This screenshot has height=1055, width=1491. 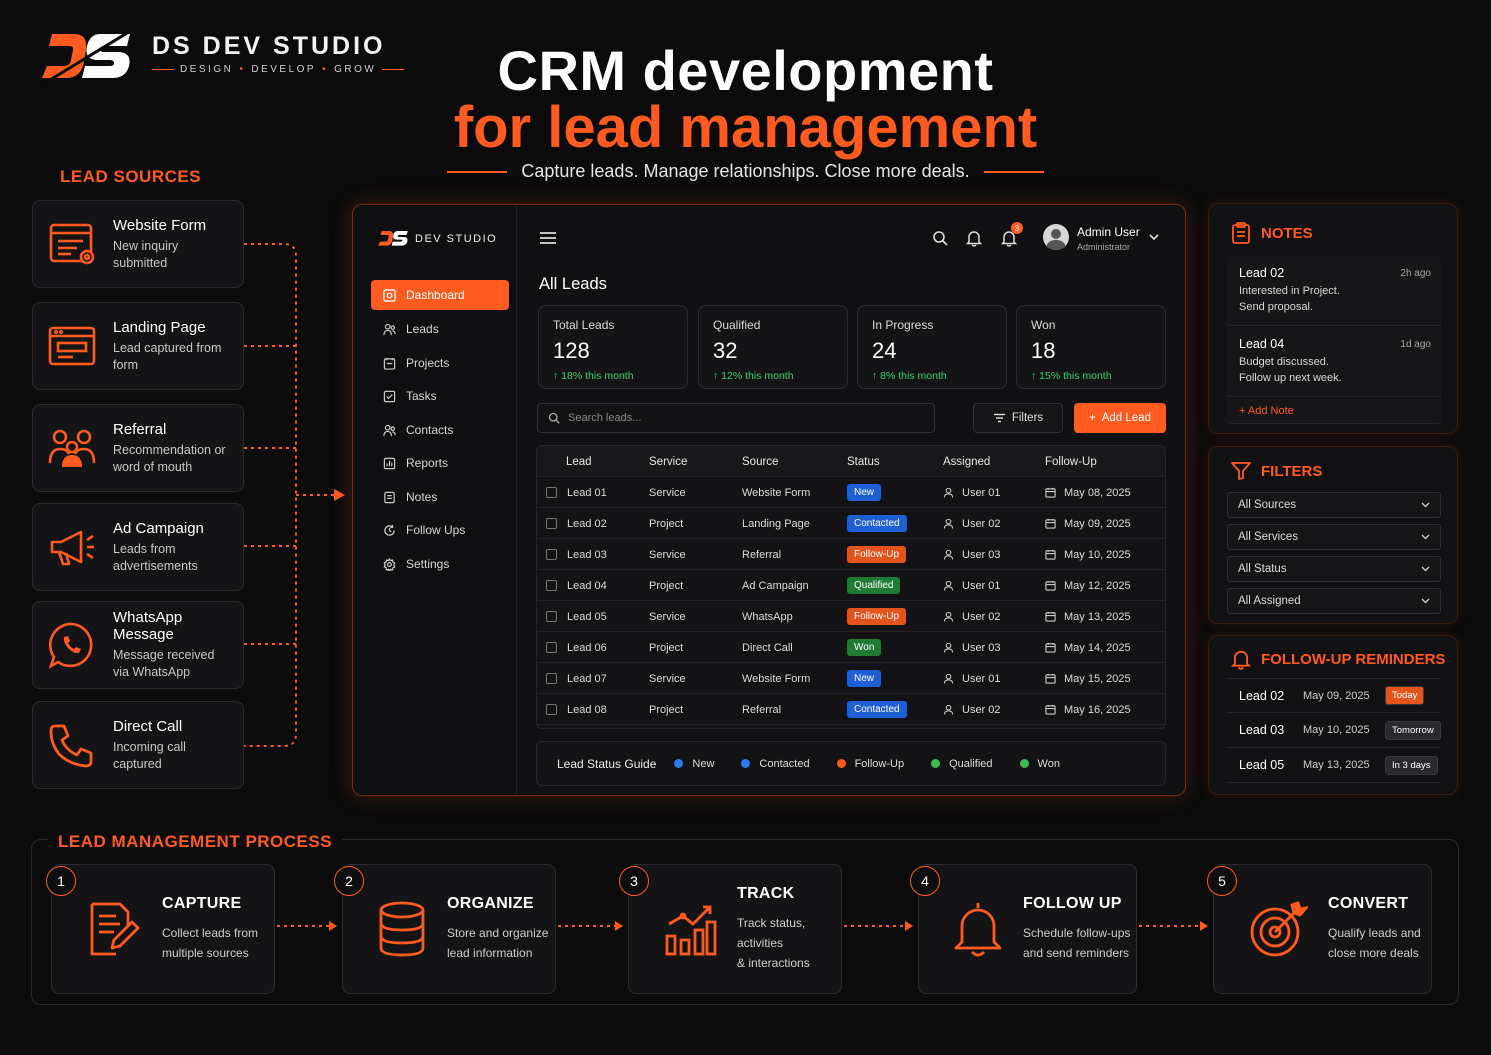 I want to click on step-number: 1, so click(x=61, y=881).